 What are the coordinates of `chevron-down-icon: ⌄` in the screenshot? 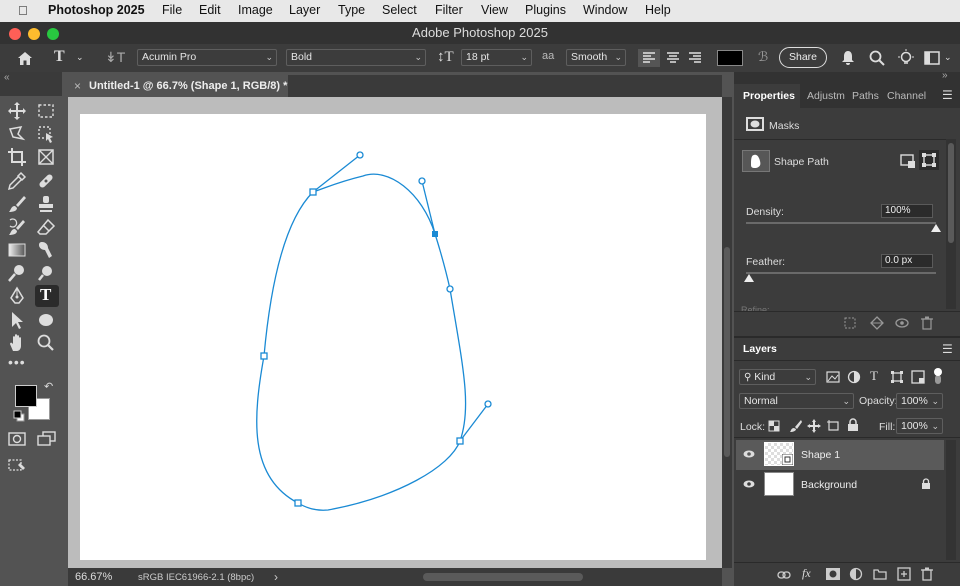 It's located at (948, 57).